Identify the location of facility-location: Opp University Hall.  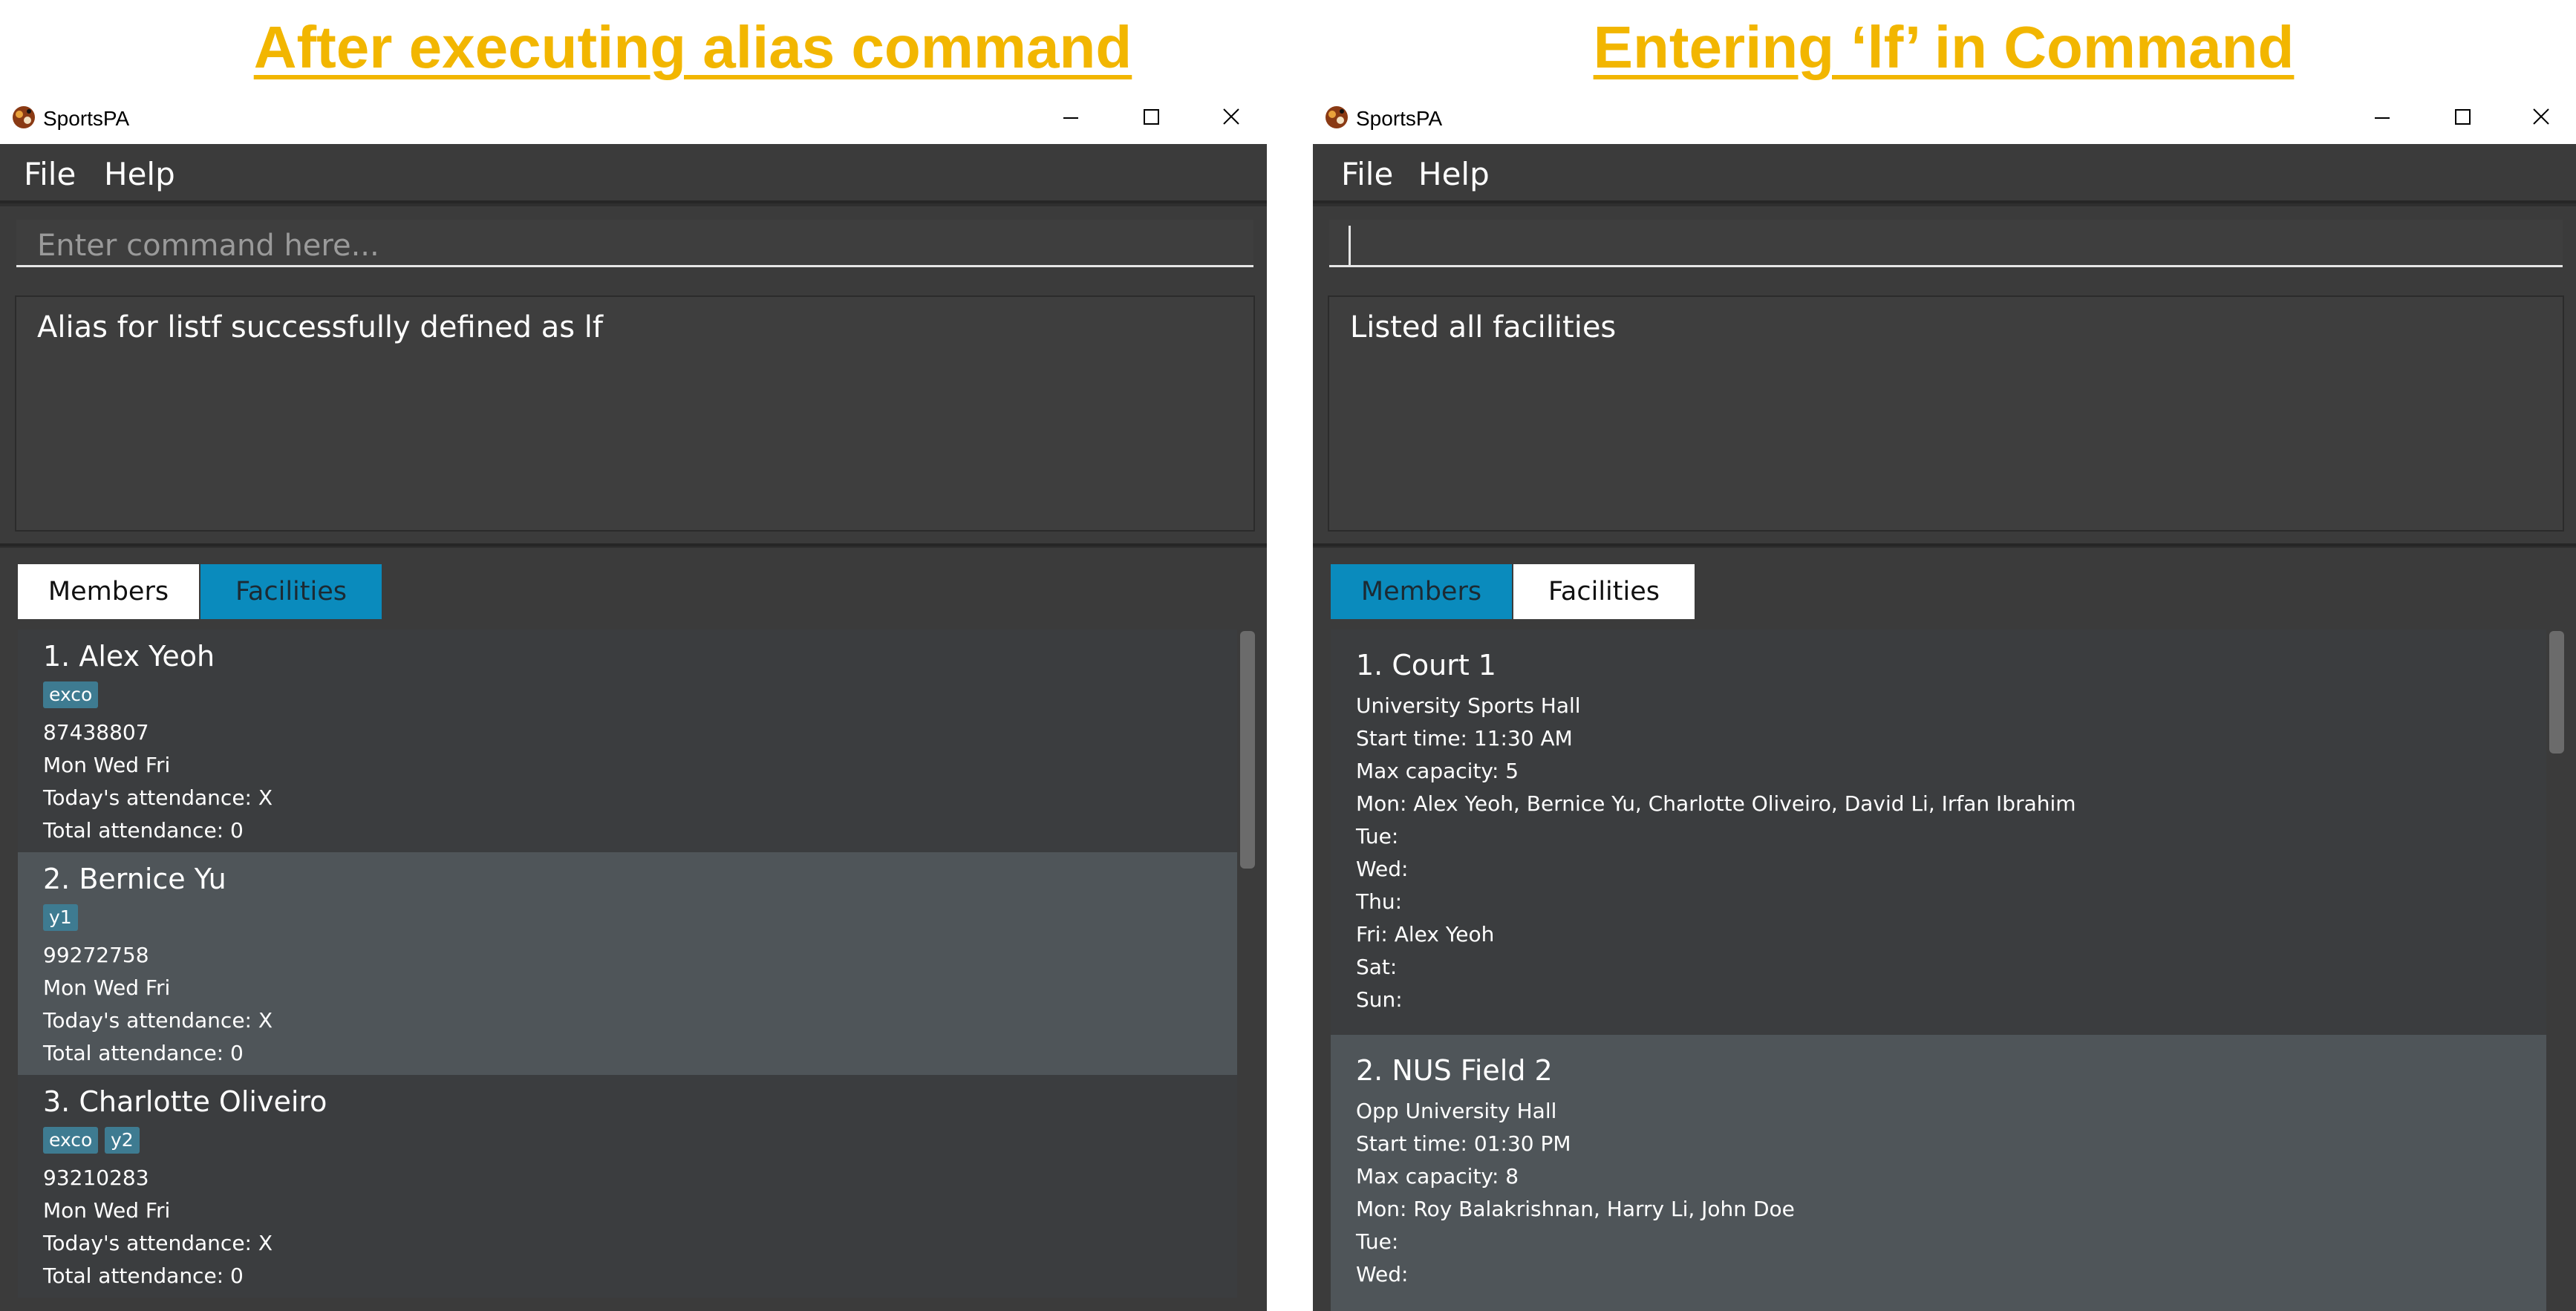
(1456, 1111).